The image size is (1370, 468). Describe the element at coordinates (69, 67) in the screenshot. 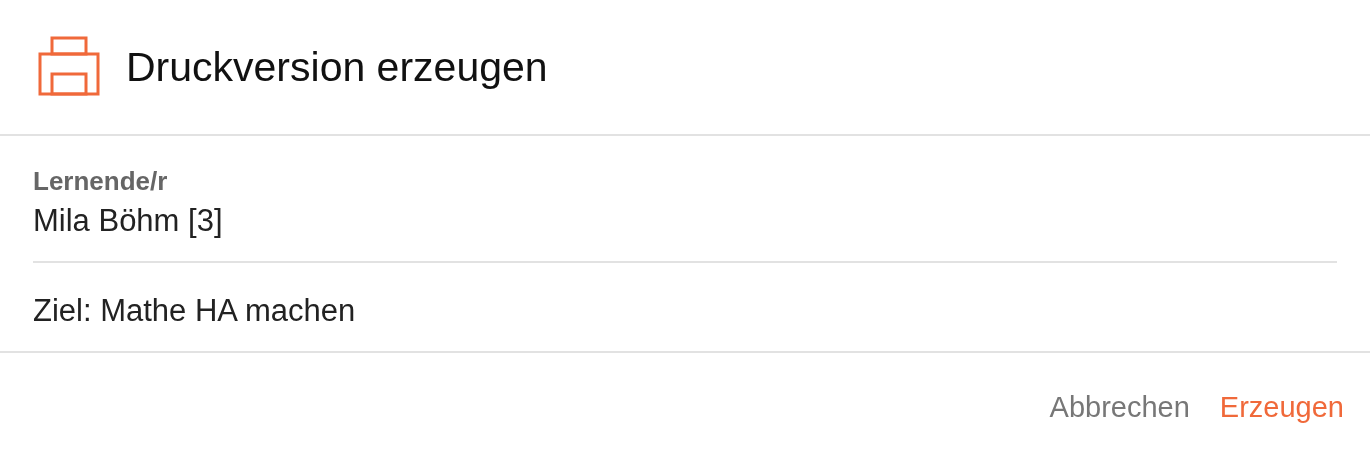

I see `printer-icon` at that location.